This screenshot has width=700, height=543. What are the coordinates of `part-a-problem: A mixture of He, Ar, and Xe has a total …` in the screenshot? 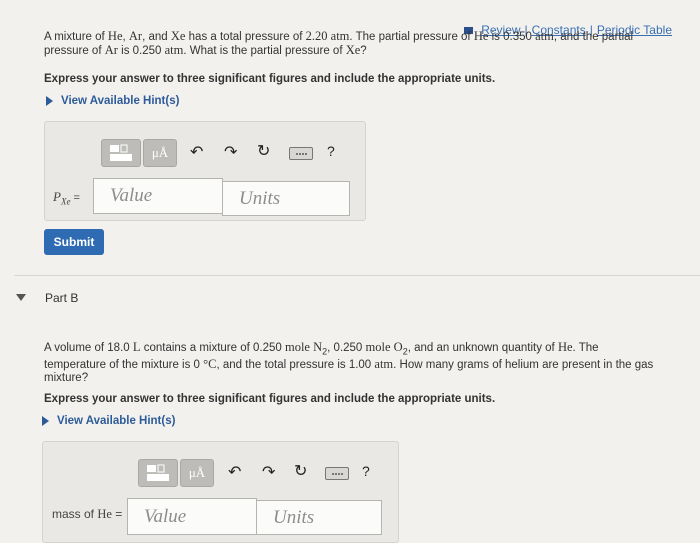 It's located at (339, 43).